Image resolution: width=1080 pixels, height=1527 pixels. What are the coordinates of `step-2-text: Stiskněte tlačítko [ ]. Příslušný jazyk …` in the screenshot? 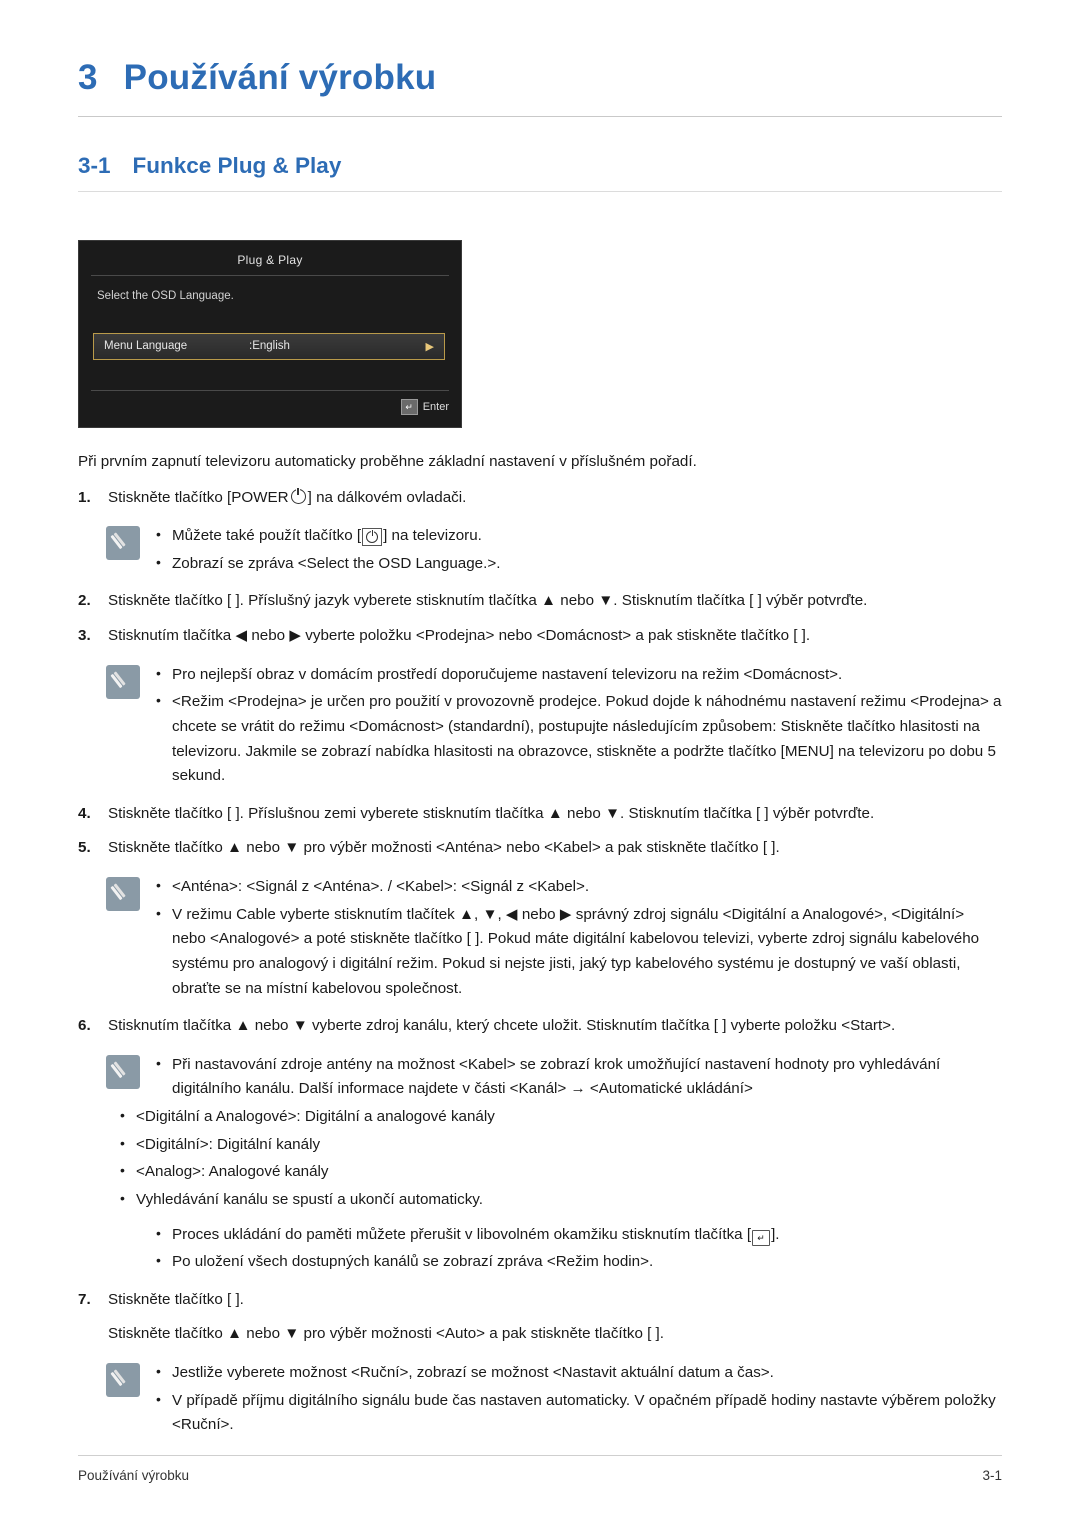 It's located at (488, 601).